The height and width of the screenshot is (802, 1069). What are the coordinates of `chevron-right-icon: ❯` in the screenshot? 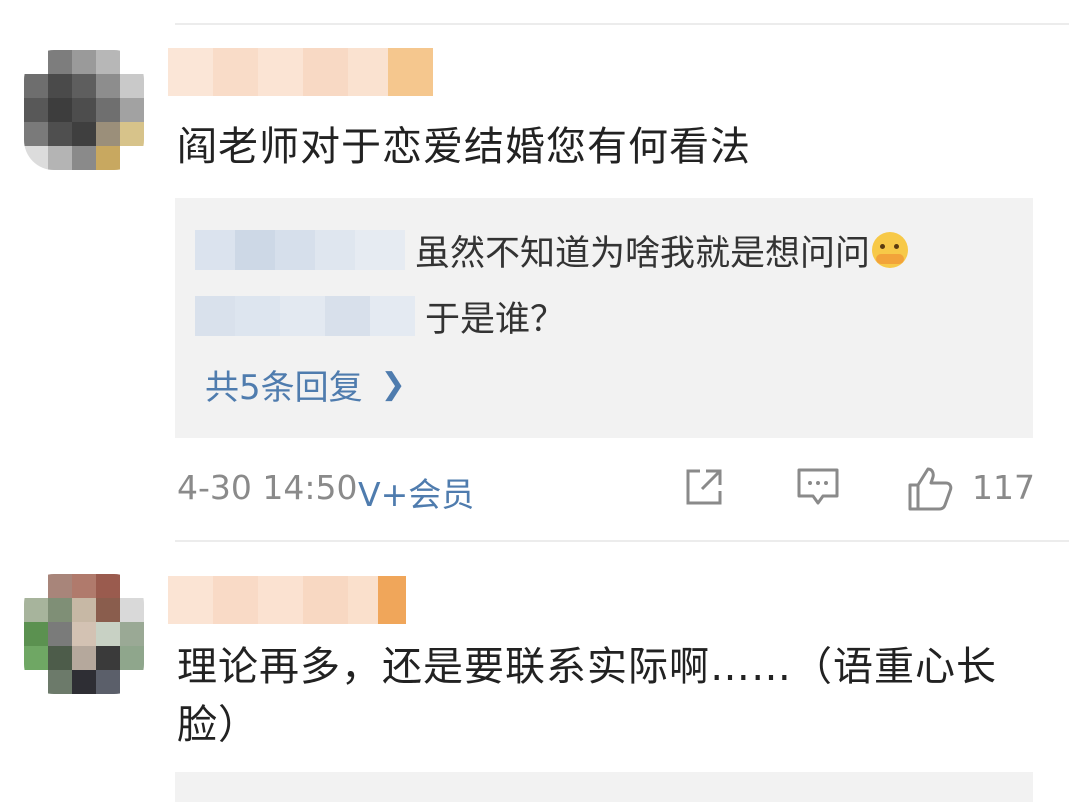 It's located at (393, 384).